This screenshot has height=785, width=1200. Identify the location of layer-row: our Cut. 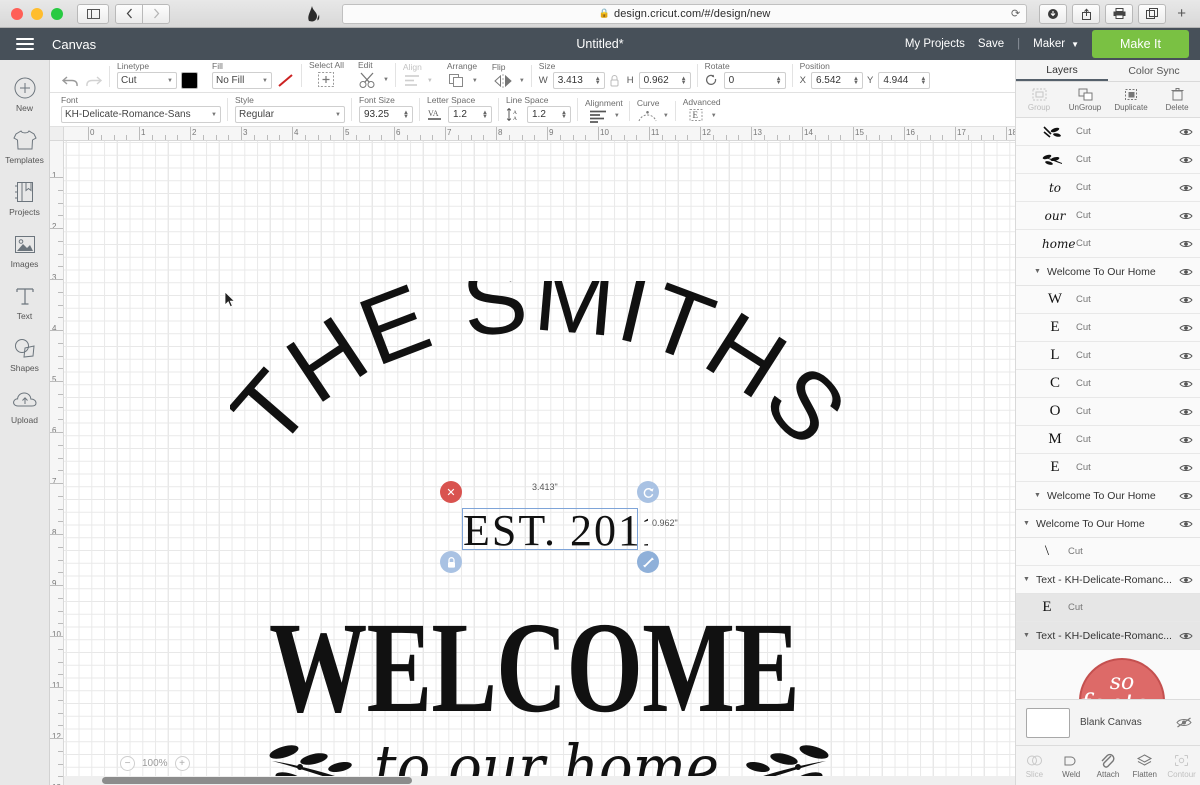
(1108, 216).